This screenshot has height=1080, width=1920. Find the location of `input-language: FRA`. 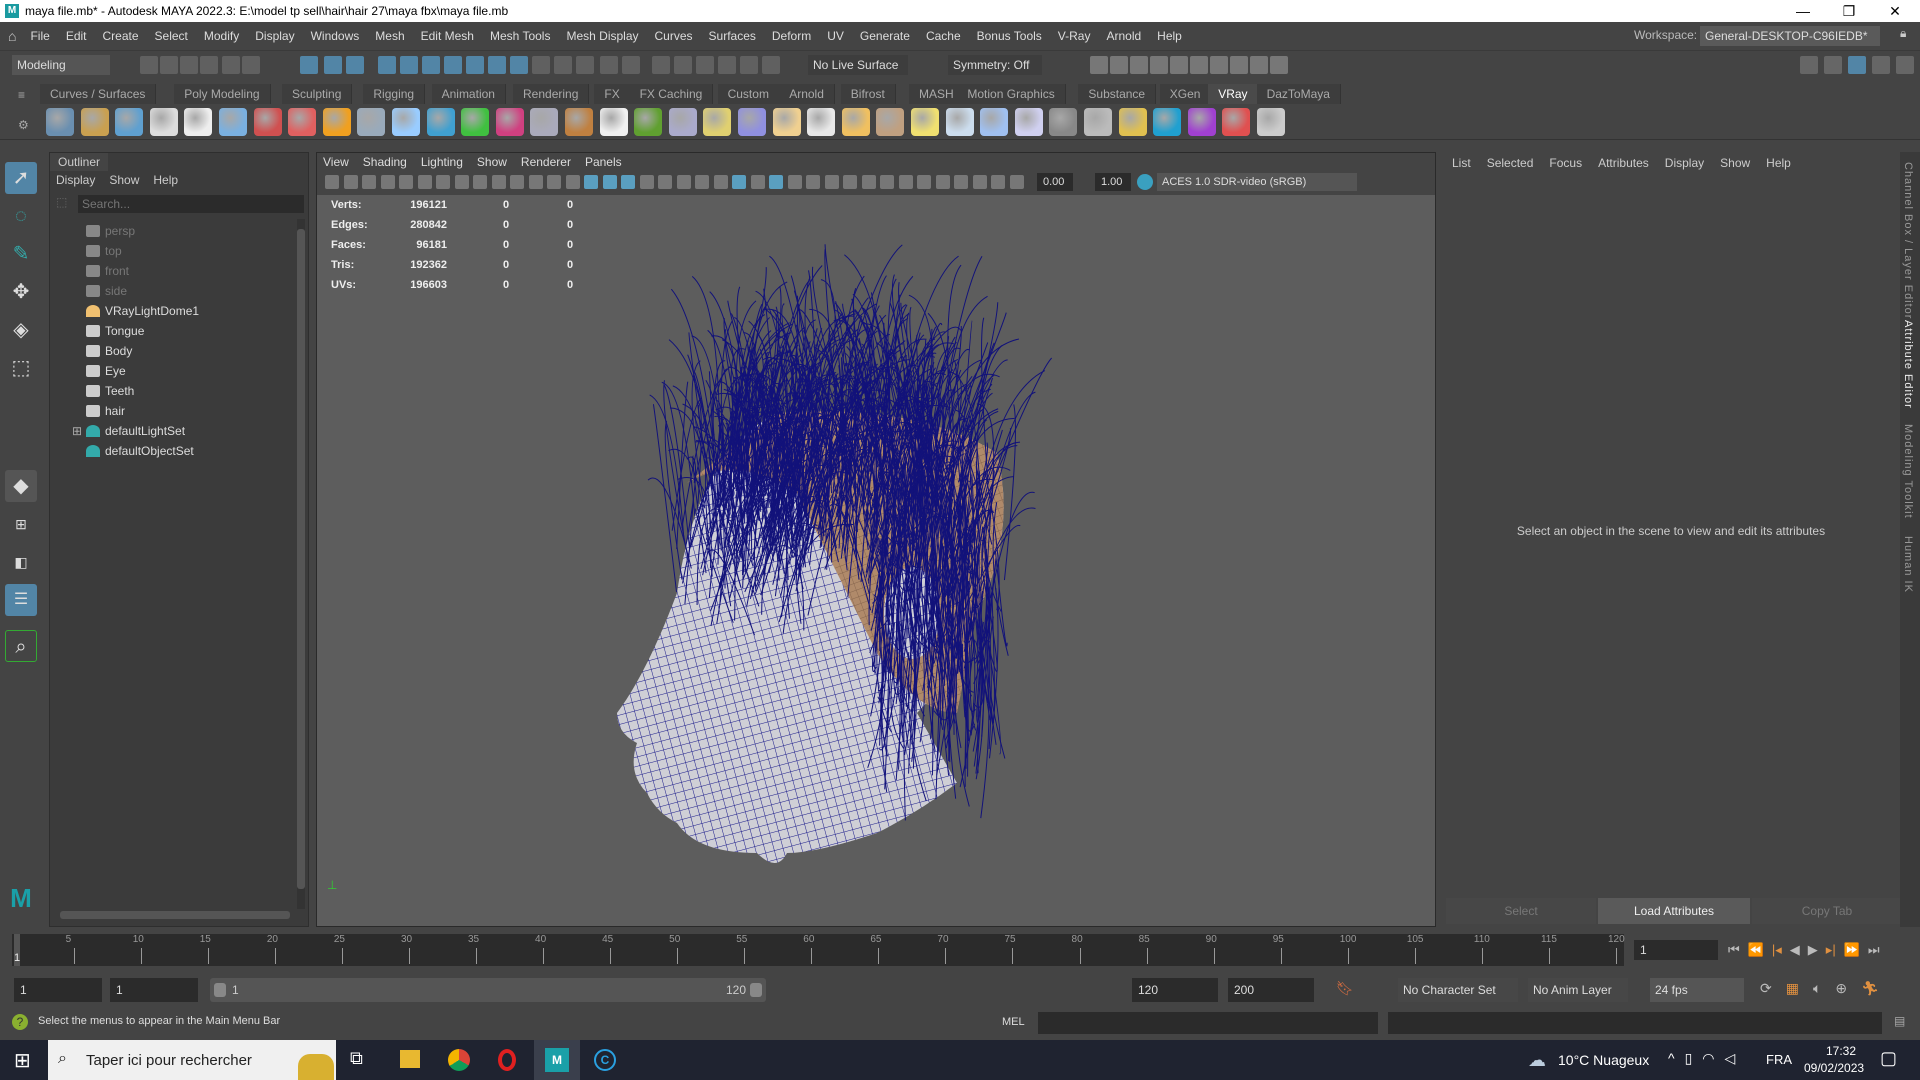

input-language: FRA is located at coordinates (1779, 1059).